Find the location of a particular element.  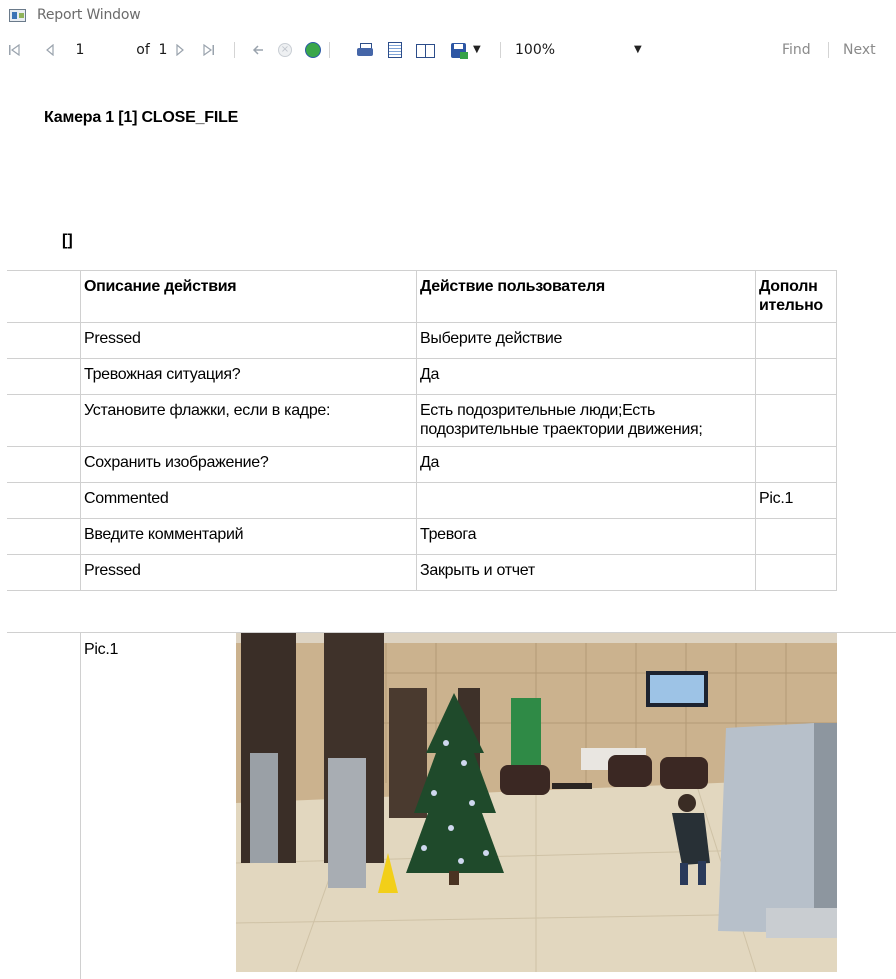

window-title: Report Window is located at coordinates (89, 15).